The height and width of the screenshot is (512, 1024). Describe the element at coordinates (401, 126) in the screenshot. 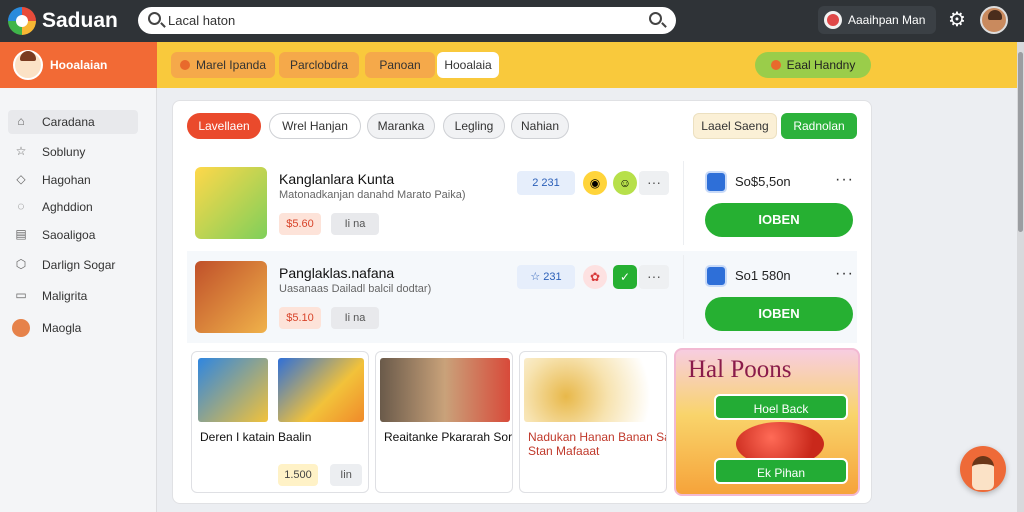

I see `filter-chip-3: Maranka` at that location.